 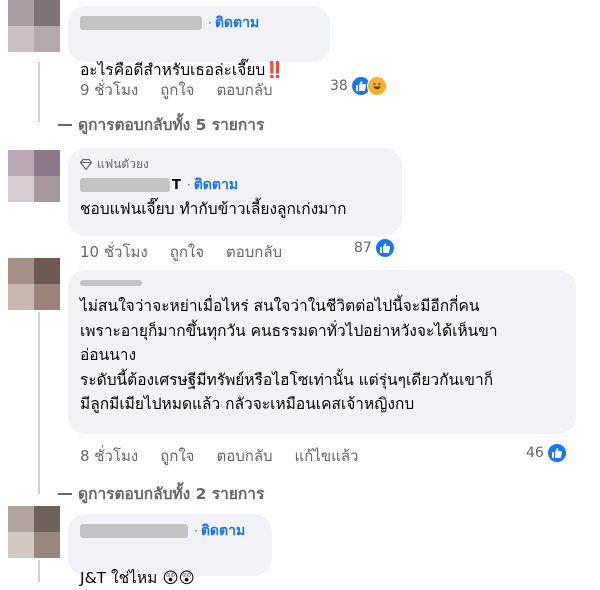 What do you see at coordinates (109, 90) in the screenshot?
I see `timestamp: 9 ชั่วโมง` at bounding box center [109, 90].